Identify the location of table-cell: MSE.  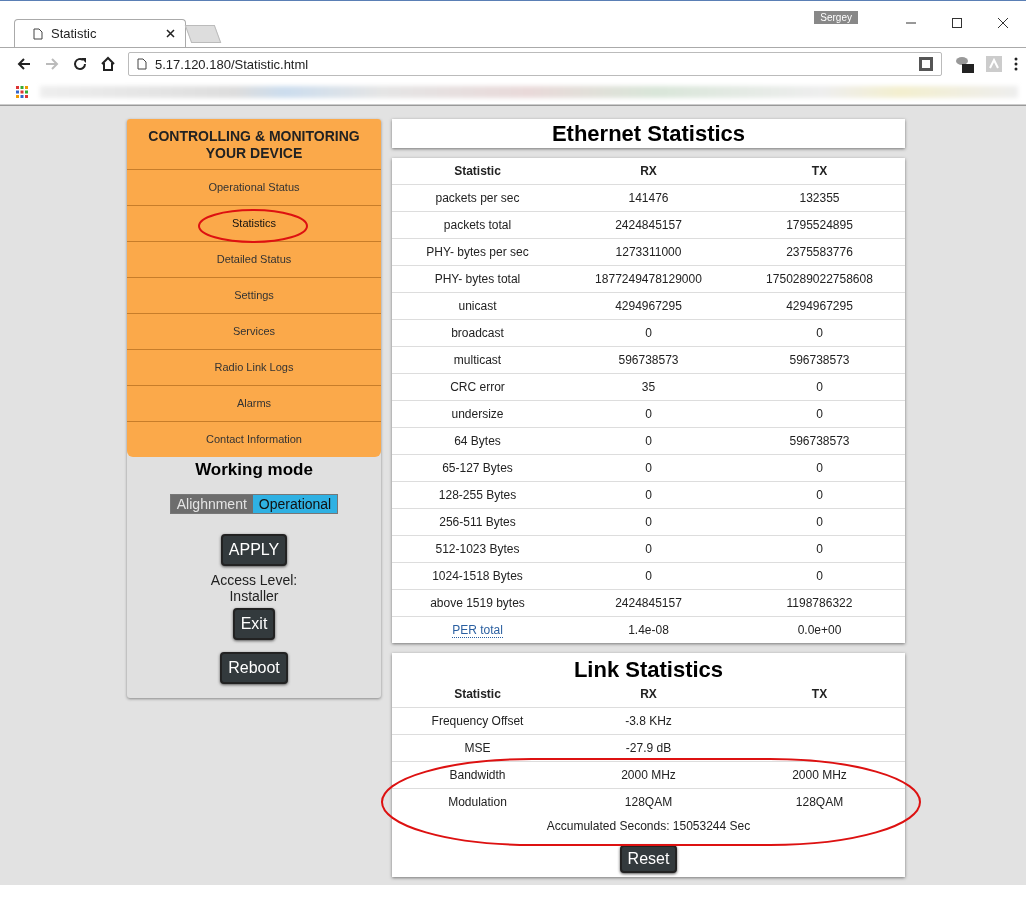
(477, 748).